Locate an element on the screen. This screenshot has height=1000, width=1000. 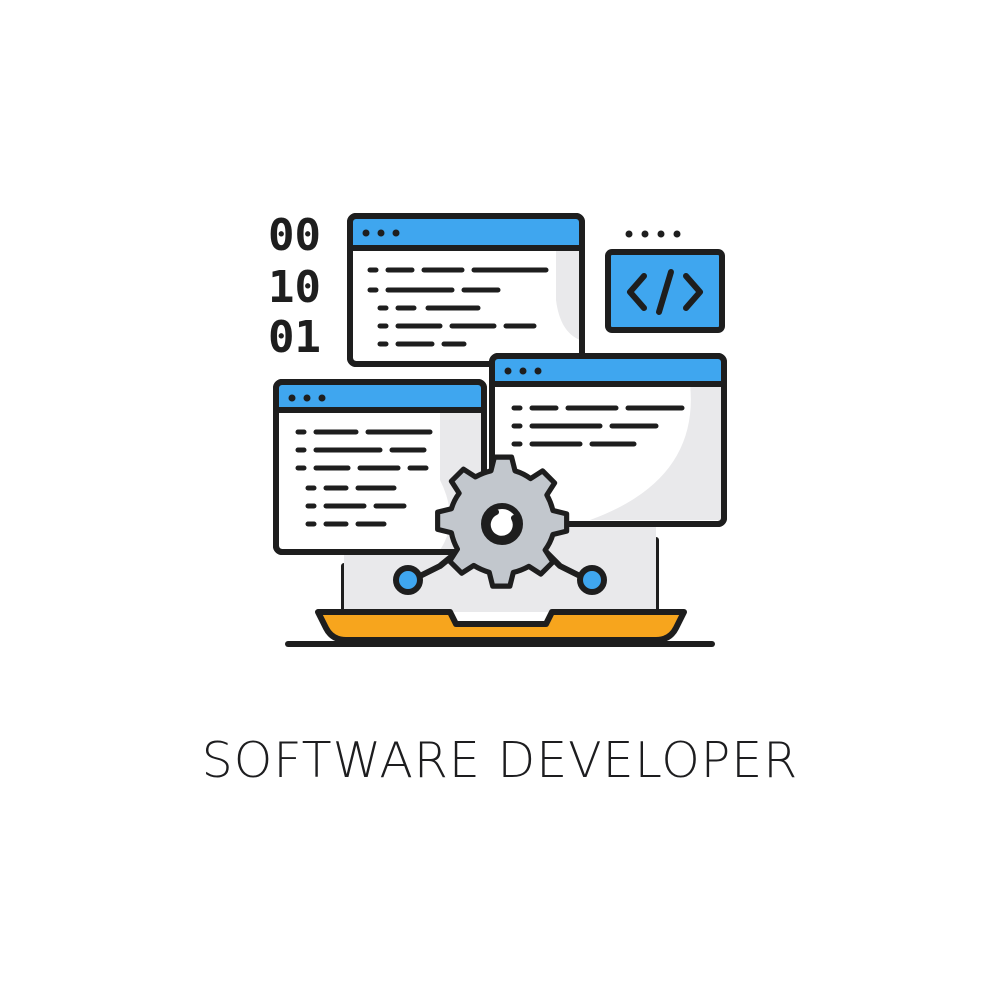
code-window-top is located at coordinates (466, 290).